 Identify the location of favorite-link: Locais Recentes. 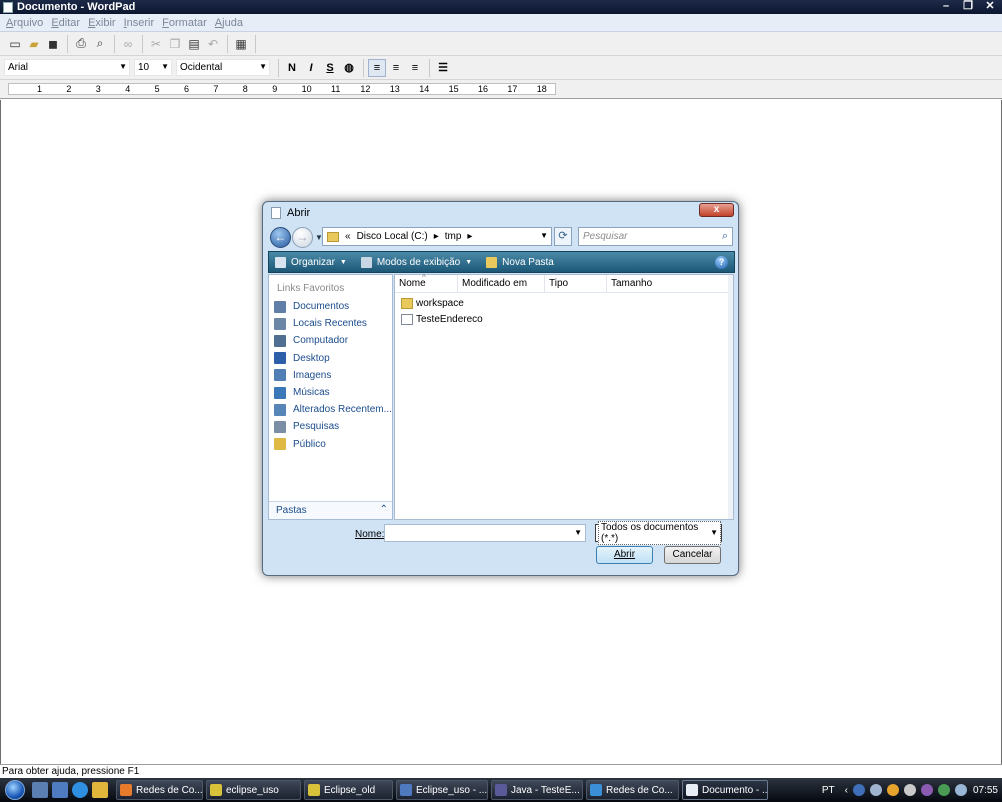
(330, 323).